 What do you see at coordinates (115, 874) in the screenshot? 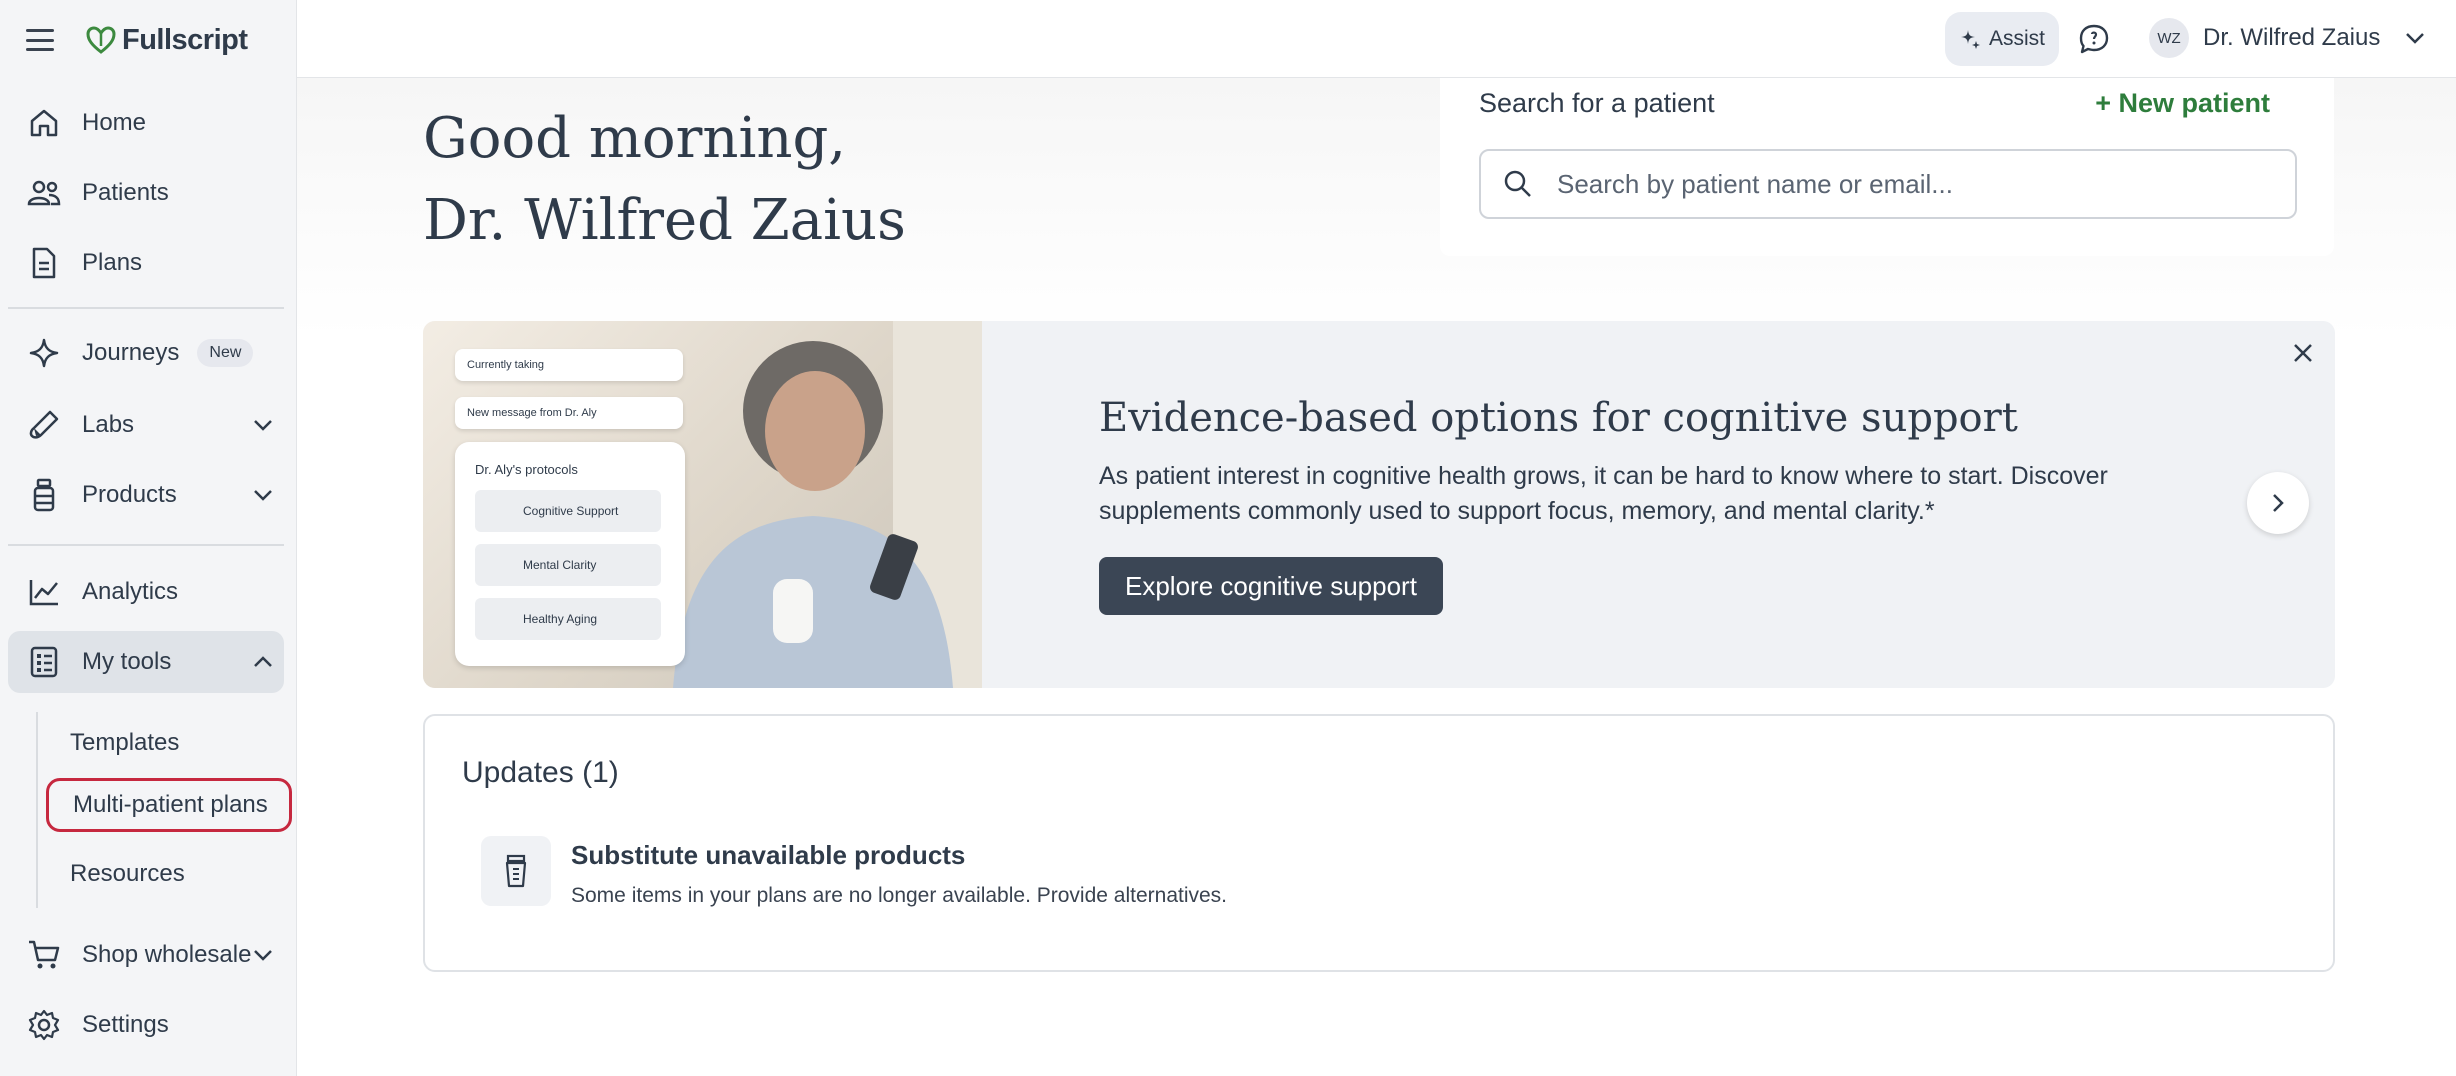
I see `sub-item-resources: Resources` at bounding box center [115, 874].